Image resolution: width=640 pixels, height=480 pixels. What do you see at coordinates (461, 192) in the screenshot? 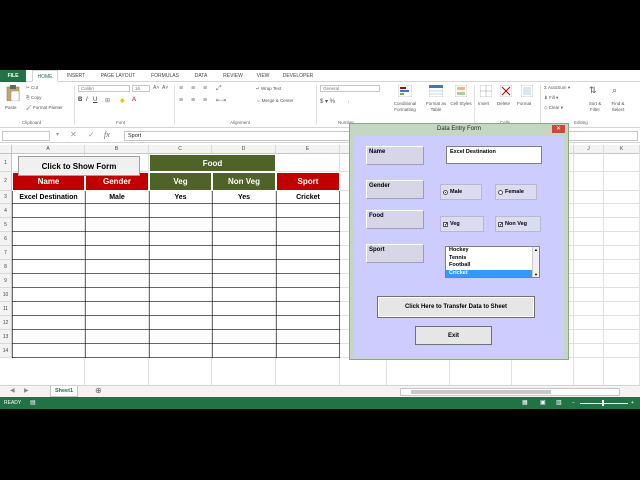
I see `male-radio: Male` at bounding box center [461, 192].